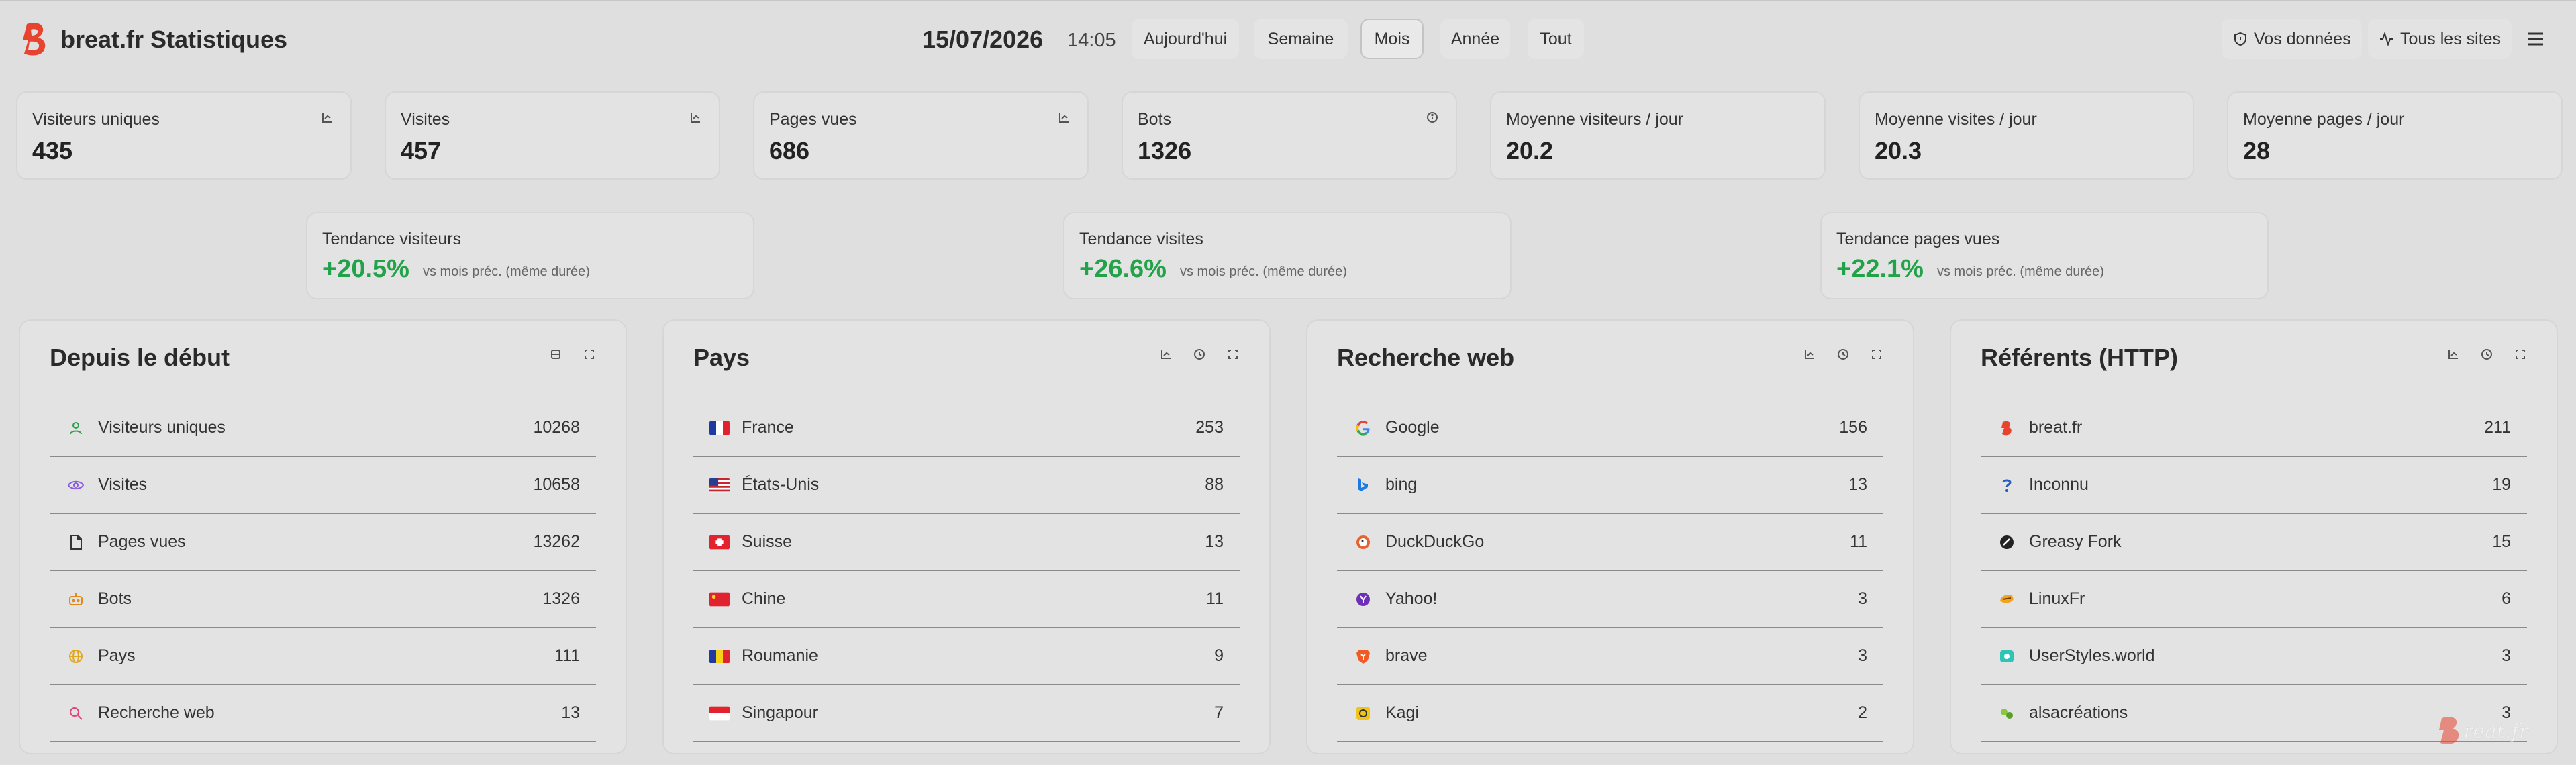  Describe the element at coordinates (323, 485) in the screenshot. I see `list-item: Visites 10658` at that location.